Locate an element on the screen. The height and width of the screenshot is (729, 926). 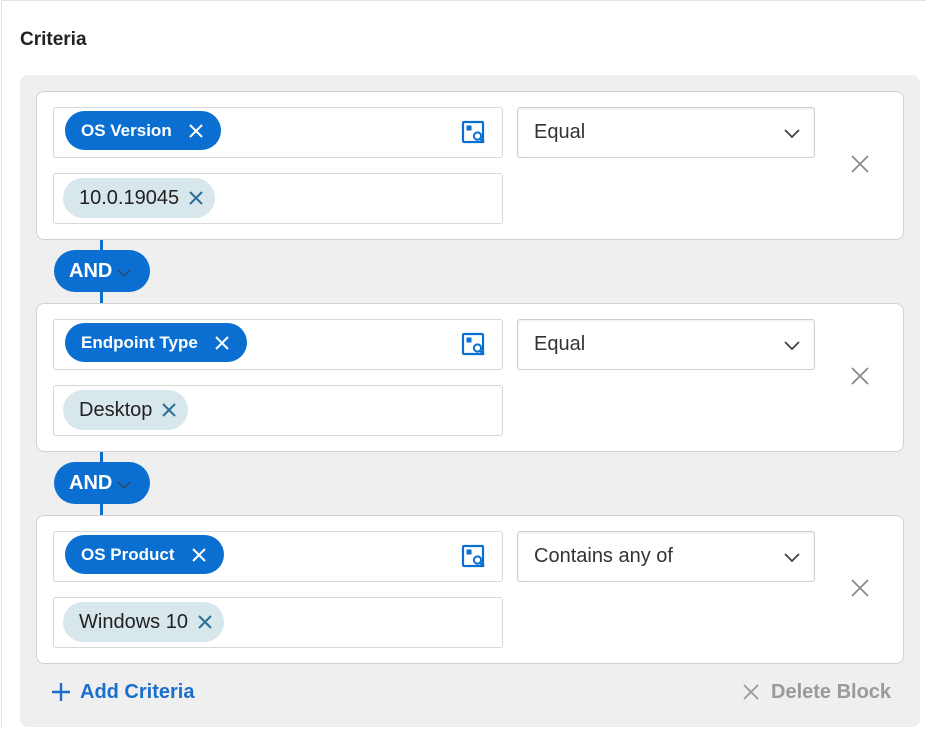
add-criteria-label: Add Criteria is located at coordinates (137, 691).